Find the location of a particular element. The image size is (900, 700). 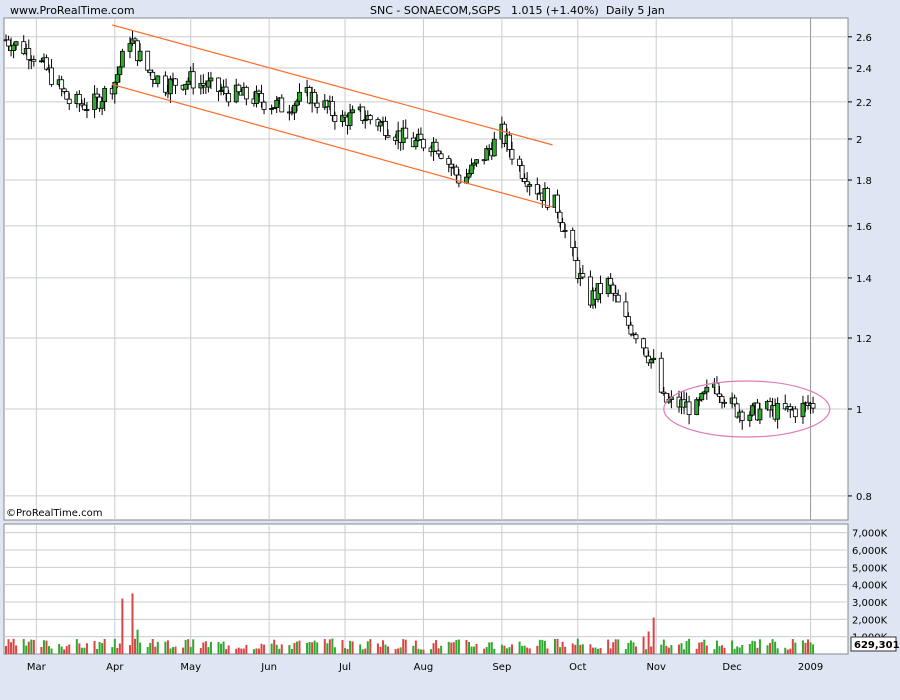

y-tick-label: 2.2 is located at coordinates (864, 103).